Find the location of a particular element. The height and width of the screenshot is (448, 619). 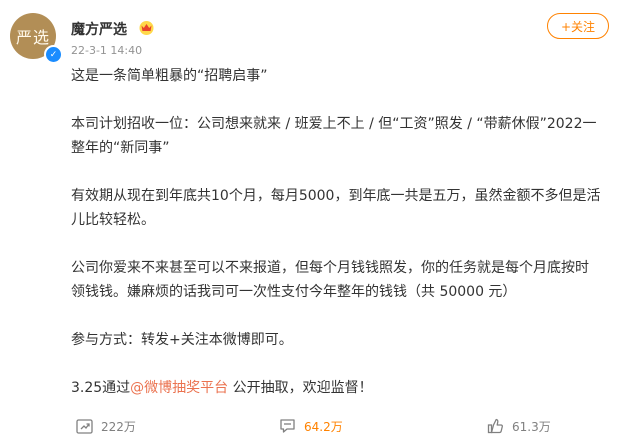

repost-button: 222万 is located at coordinates (106, 426).